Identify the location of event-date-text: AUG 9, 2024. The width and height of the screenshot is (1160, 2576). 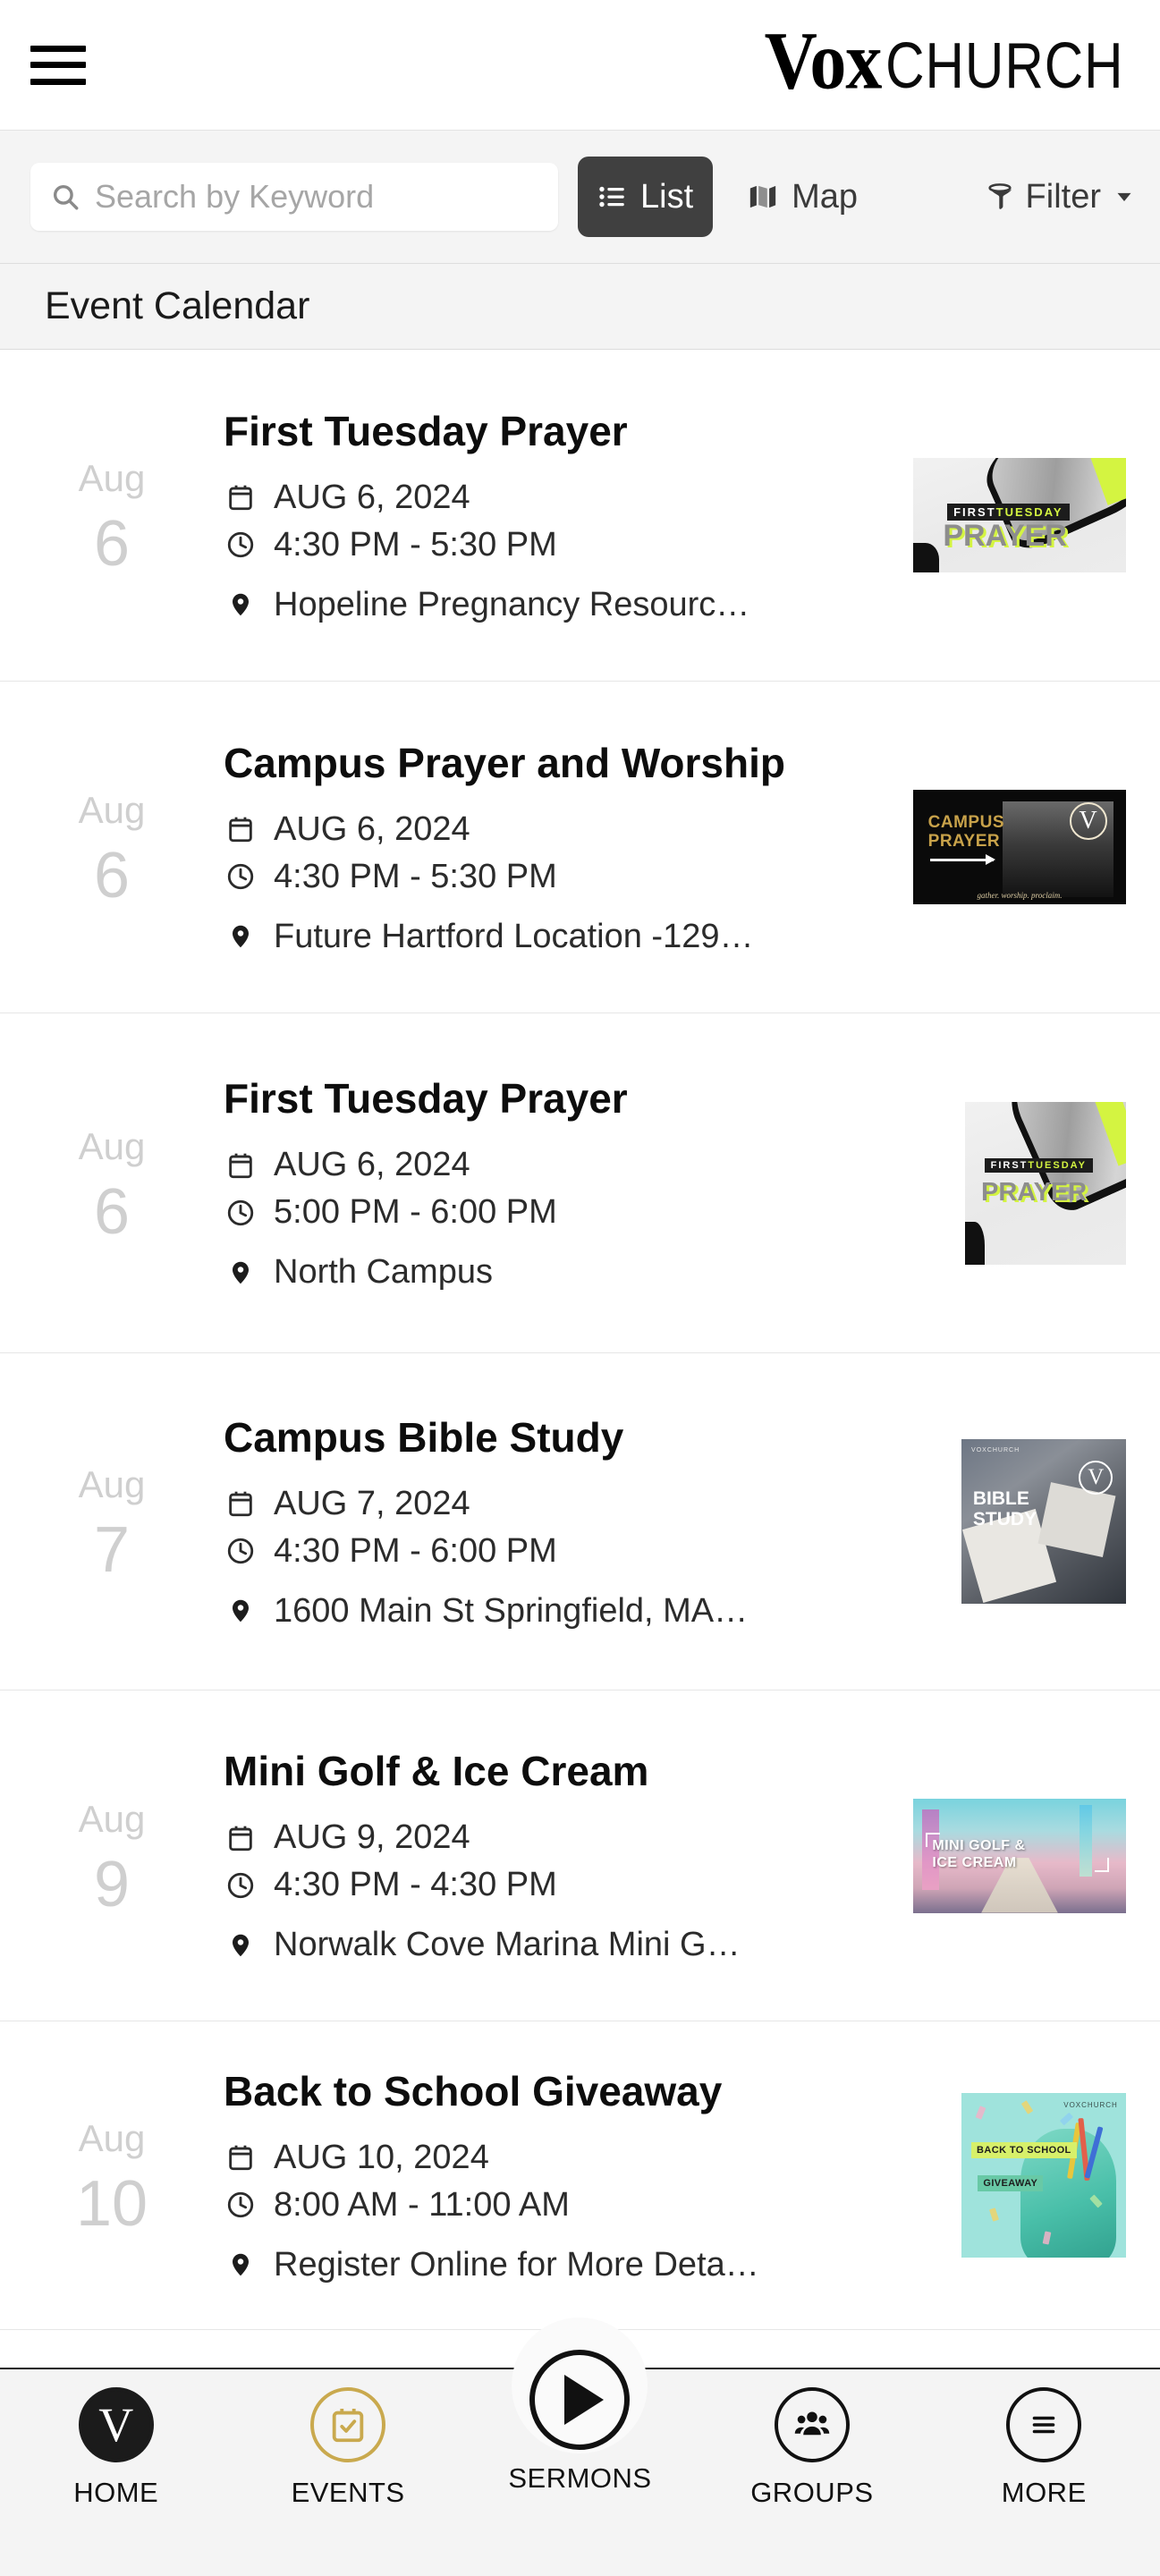
(372, 1837).